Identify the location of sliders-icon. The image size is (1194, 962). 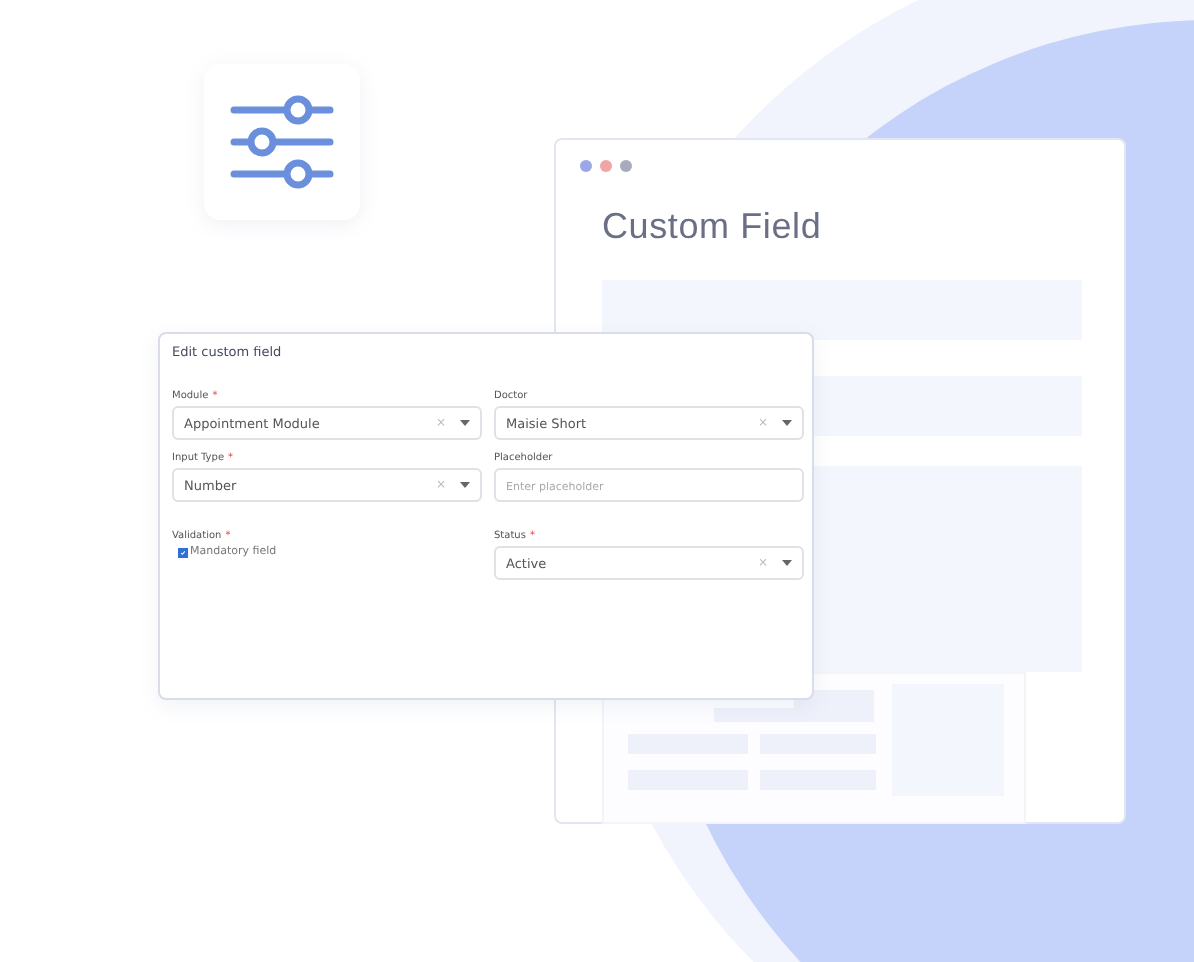
(282, 142).